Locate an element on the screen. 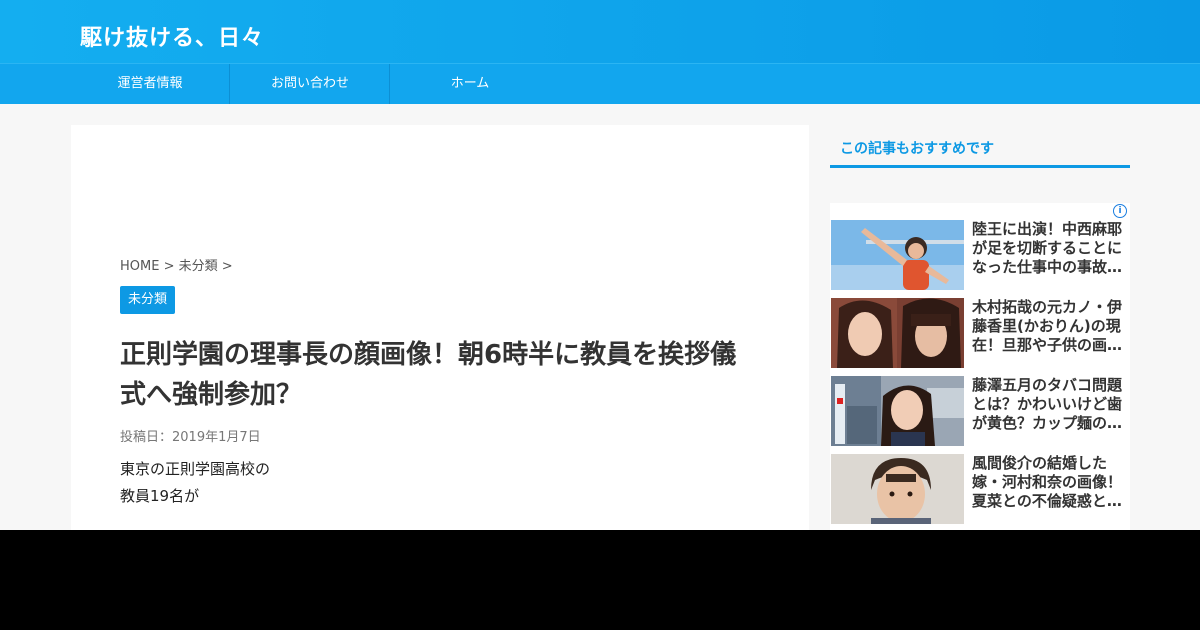 The height and width of the screenshot is (630, 1200). sidebar-heading-text: この記事もおすすめです is located at coordinates (917, 149).